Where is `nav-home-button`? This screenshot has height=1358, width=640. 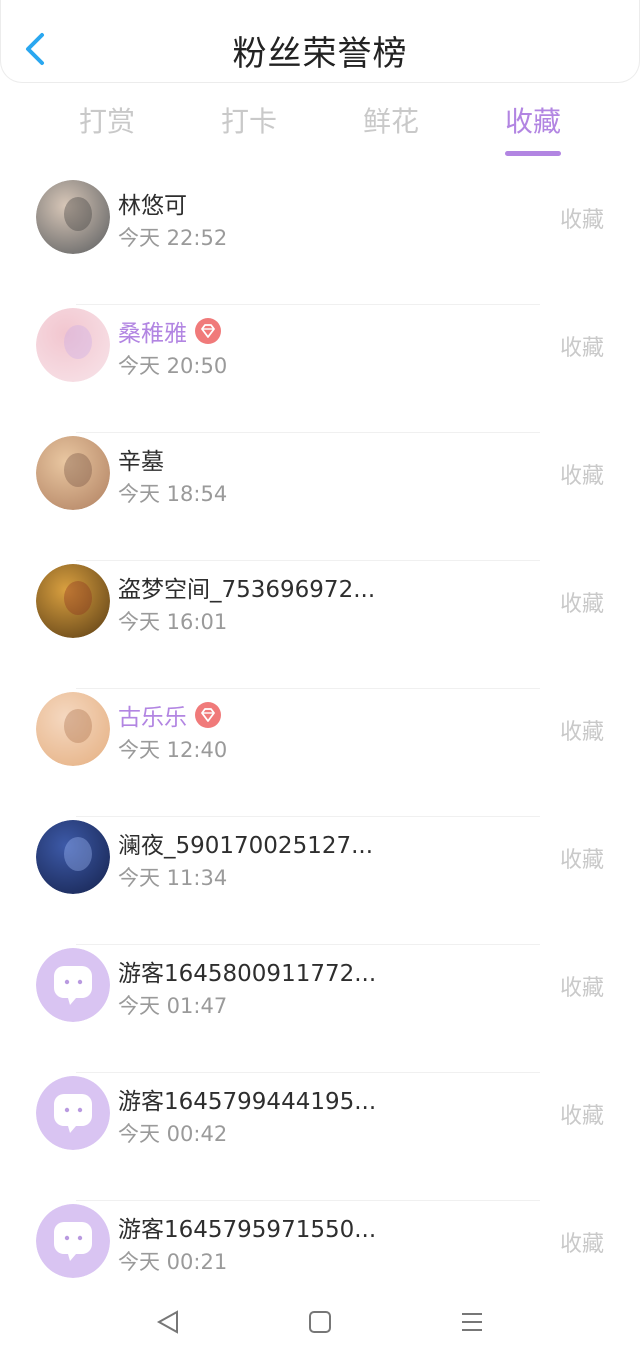
nav-home-button is located at coordinates (320, 1322).